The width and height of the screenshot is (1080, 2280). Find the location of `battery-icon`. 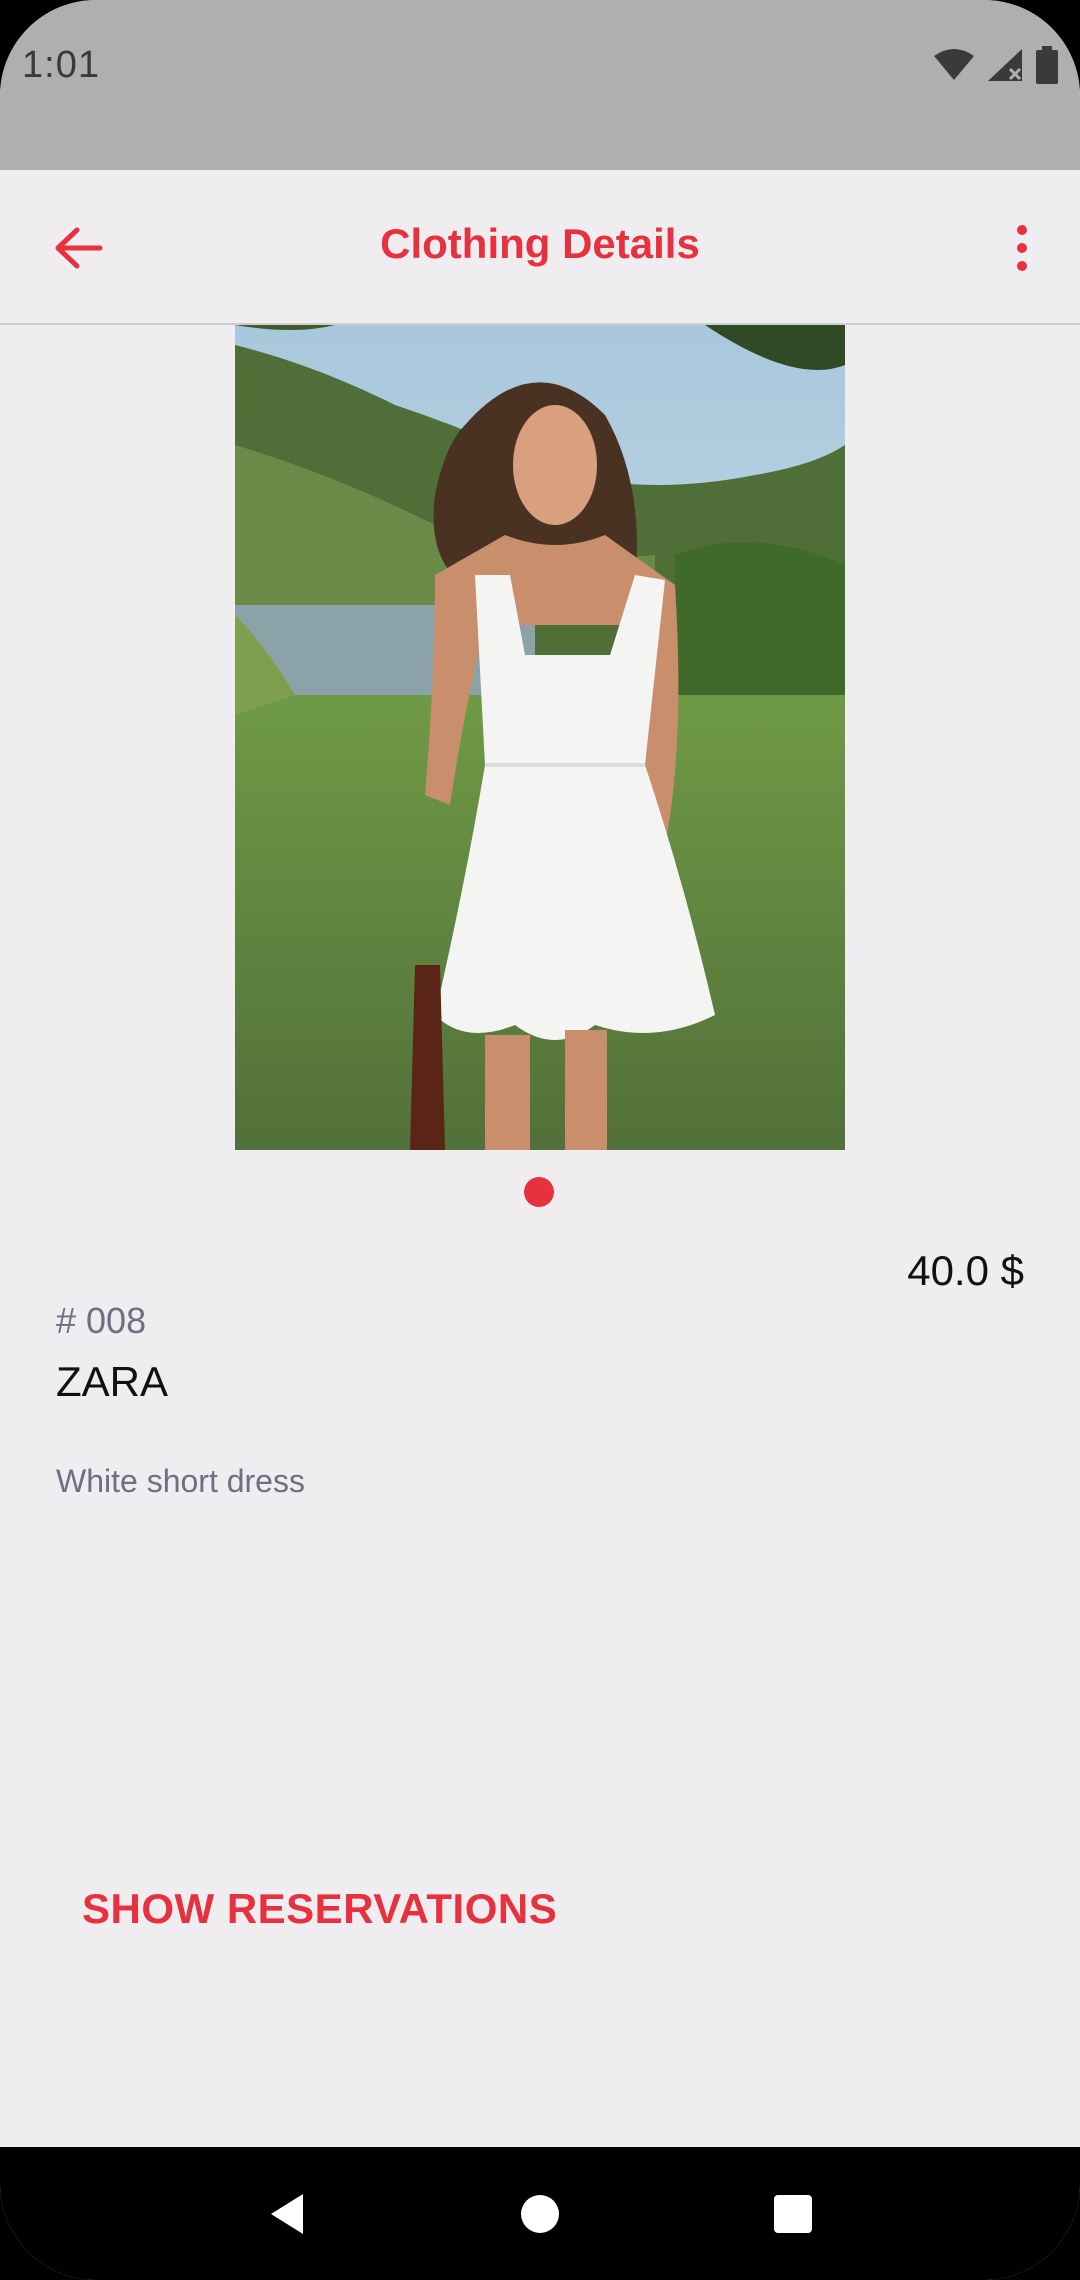

battery-icon is located at coordinates (1047, 65).